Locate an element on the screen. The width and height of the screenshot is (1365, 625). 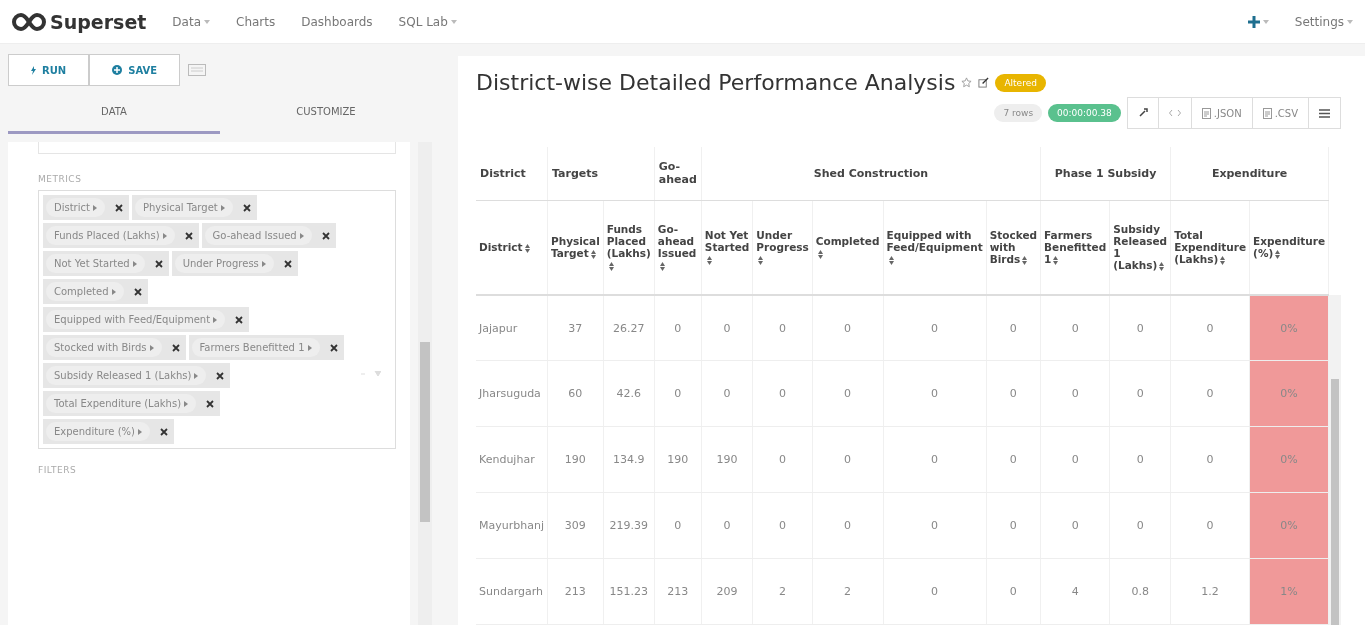
metric-label: Expenditure (%) is located at coordinates (98, 431).